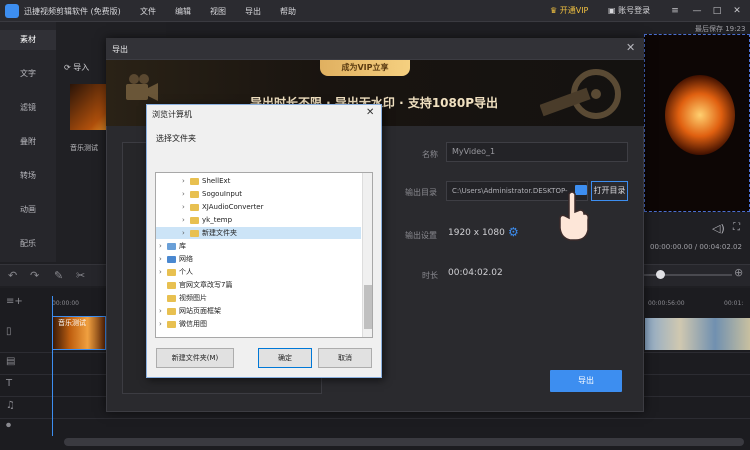 The width and height of the screenshot is (750, 450). Describe the element at coordinates (58, 275) in the screenshot. I see `edit-icon: ✎` at that location.